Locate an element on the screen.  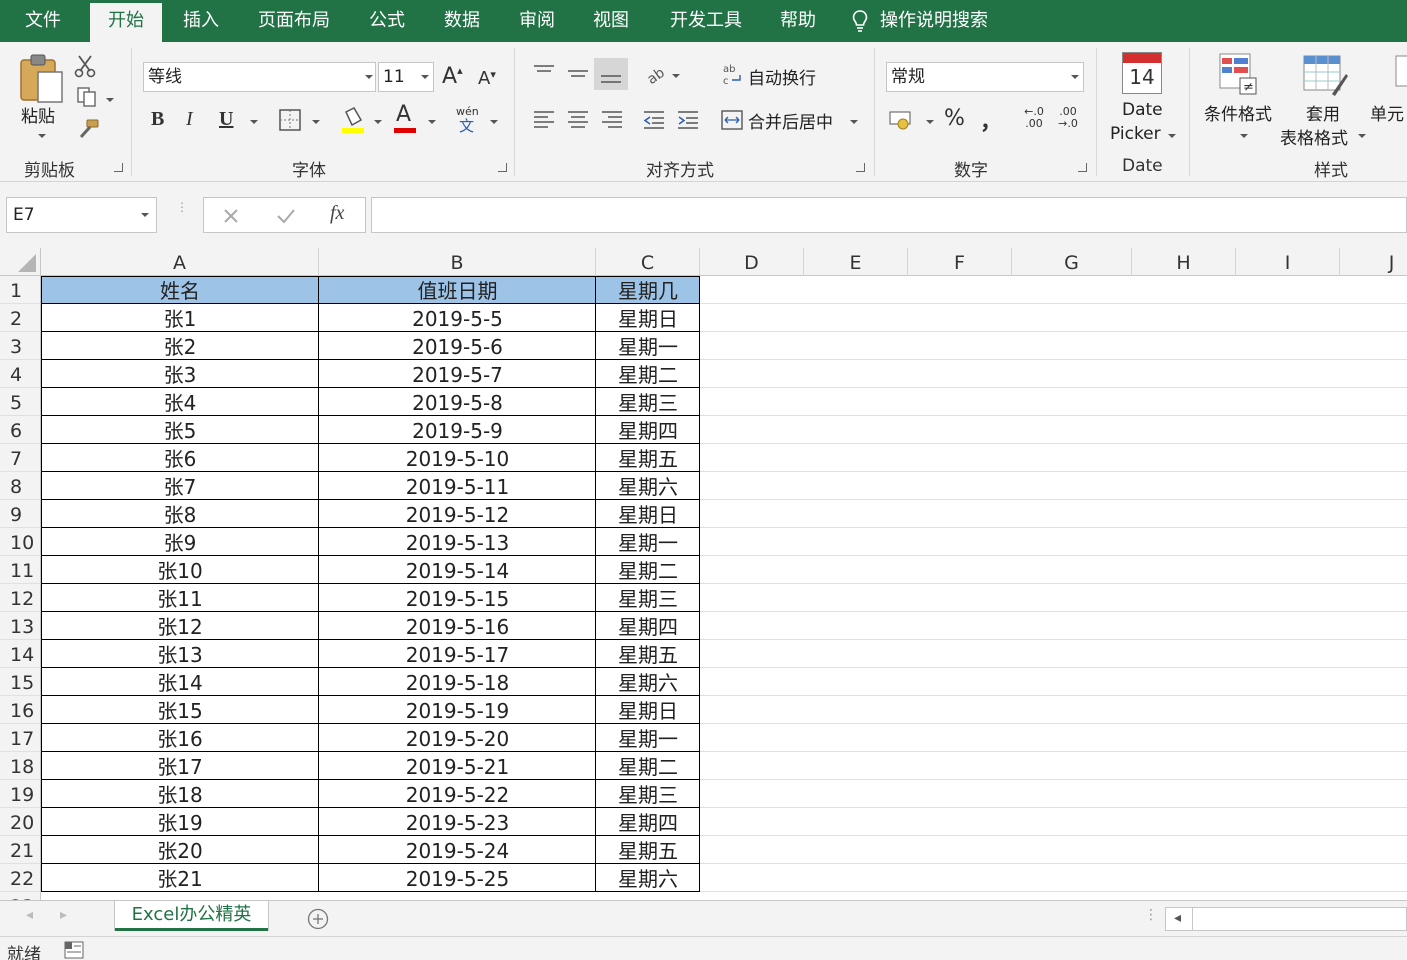
table-cell: 张10 is located at coordinates (180, 570).